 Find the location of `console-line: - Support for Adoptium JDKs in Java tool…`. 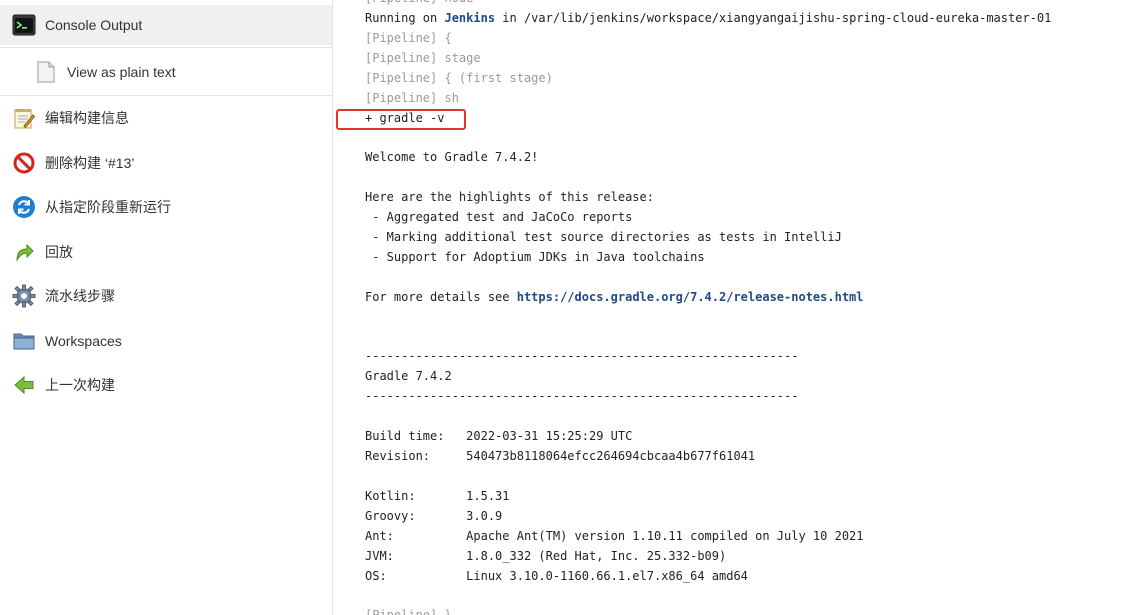

console-line: - Support for Adoptium JDKs in Java tool… is located at coordinates (535, 257).